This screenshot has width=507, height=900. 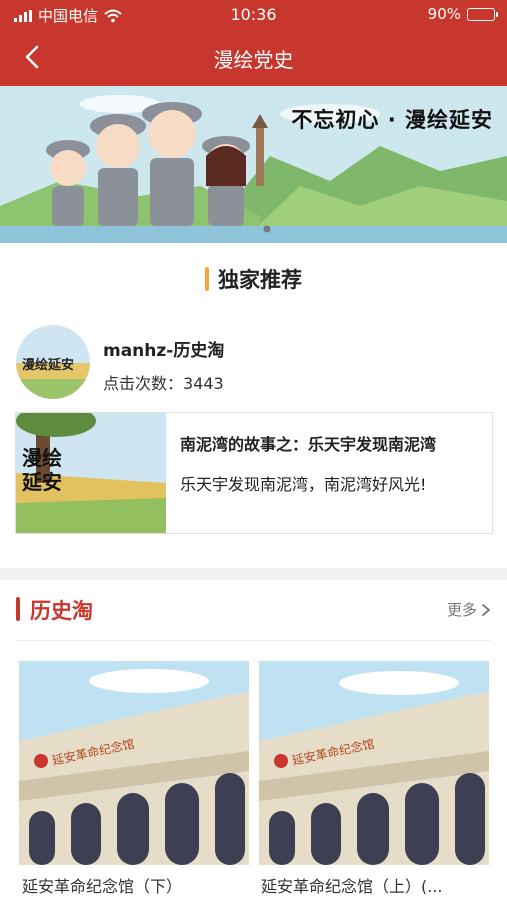 What do you see at coordinates (444, 14) in the screenshot?
I see `battery-percent: 90%` at bounding box center [444, 14].